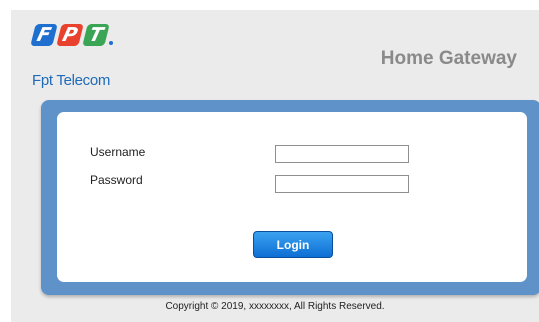 This screenshot has height=322, width=539. What do you see at coordinates (293, 244) in the screenshot?
I see `login-button: Login` at bounding box center [293, 244].